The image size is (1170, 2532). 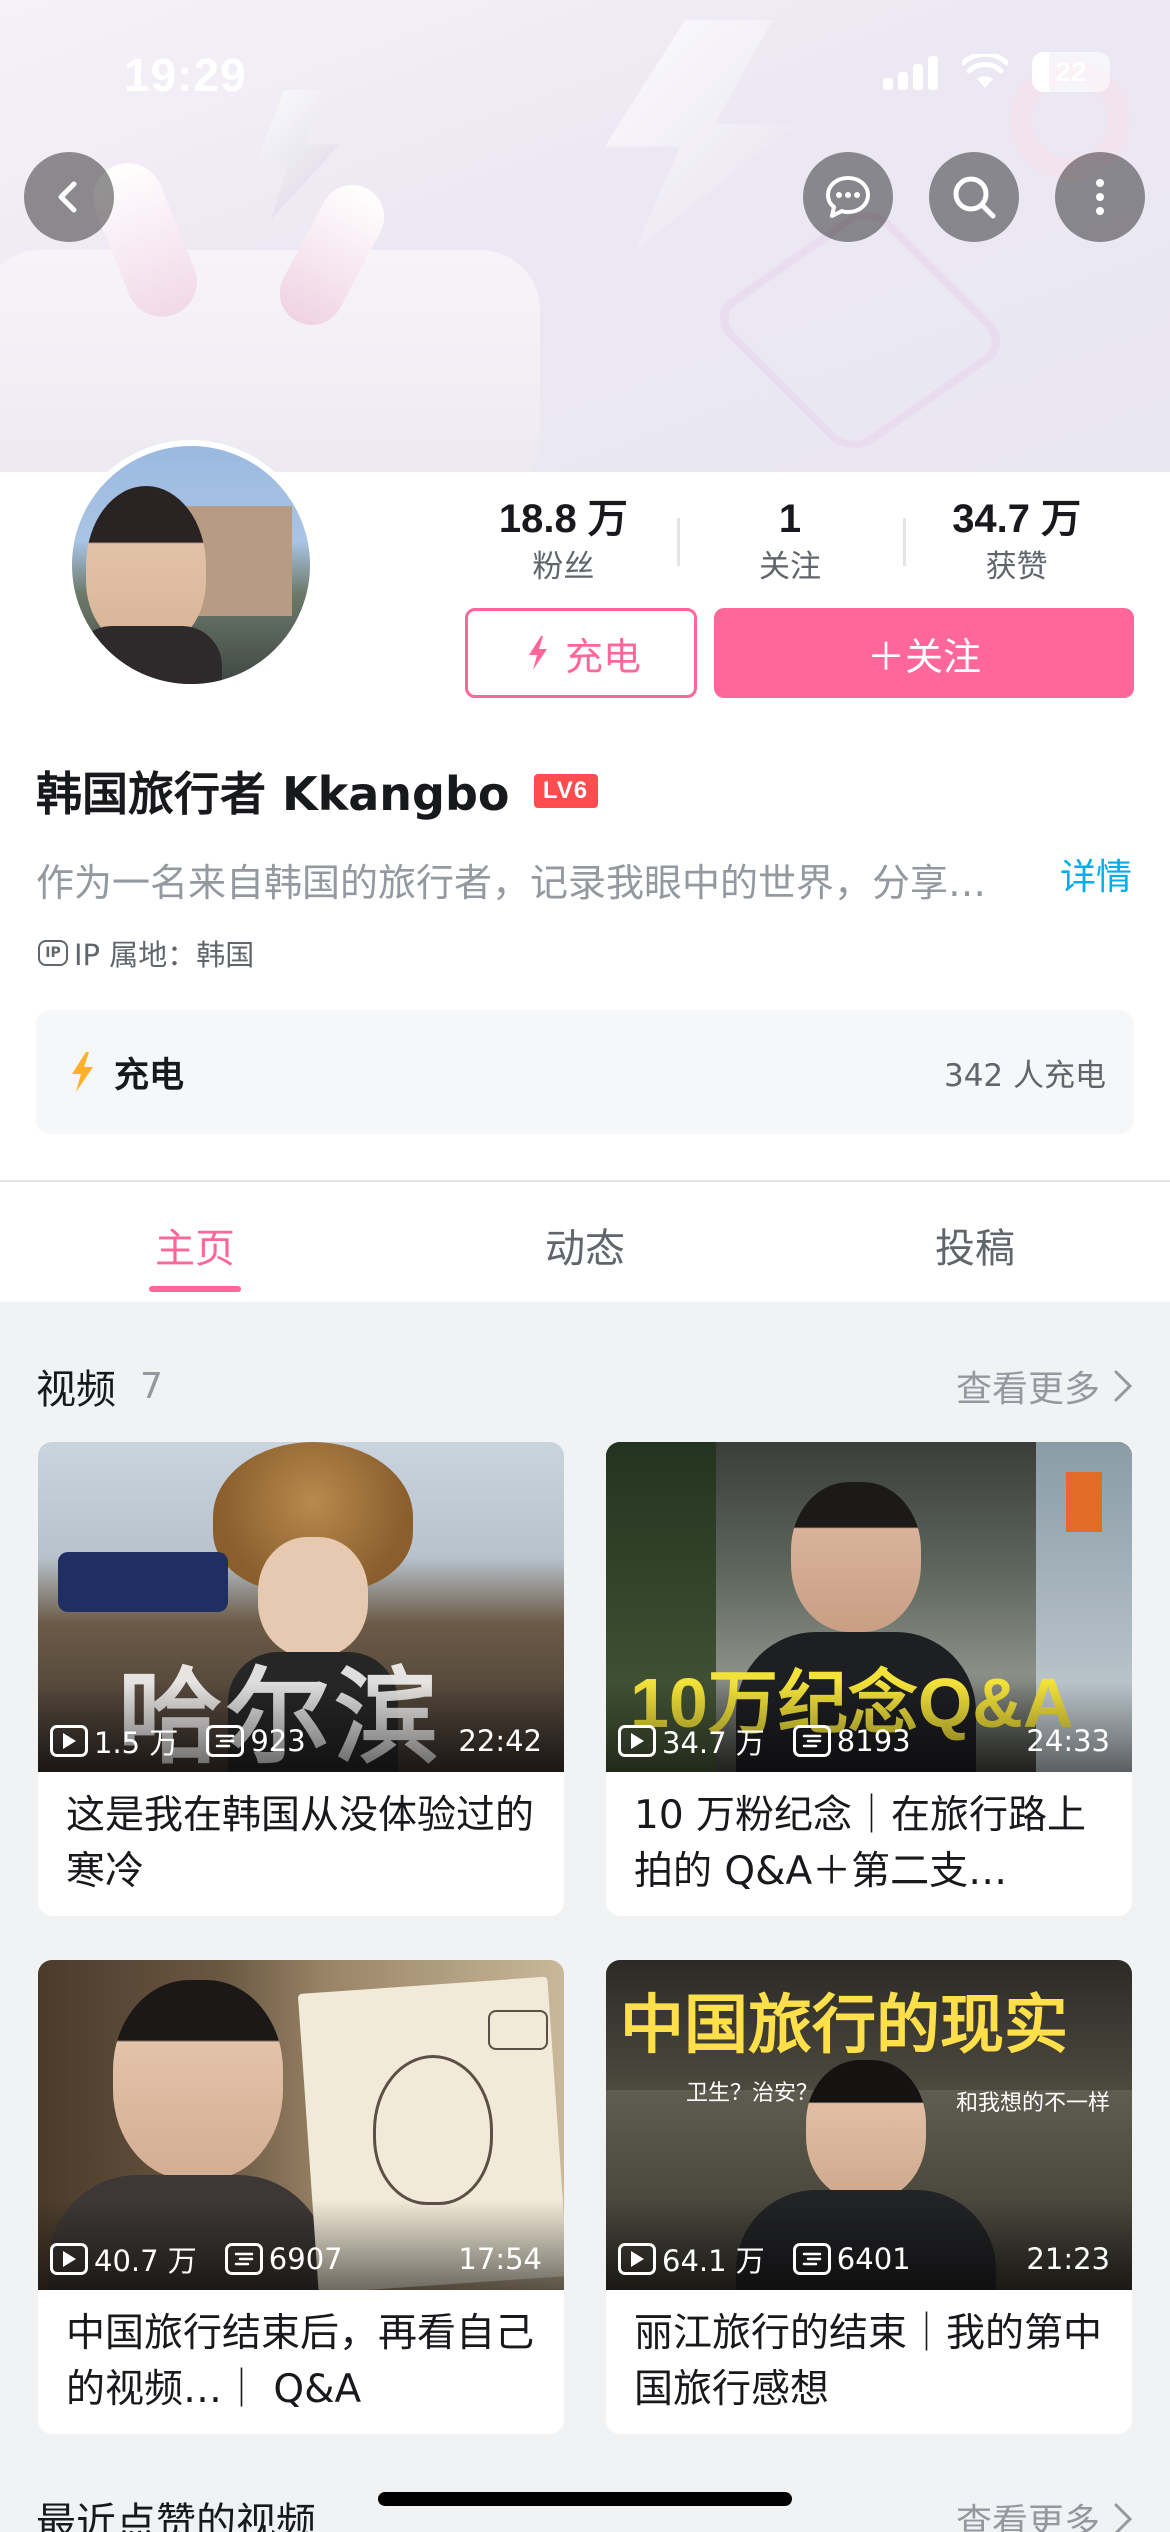 I want to click on video-stats: 1.5 万 923 22:42, so click(x=296, y=1741).